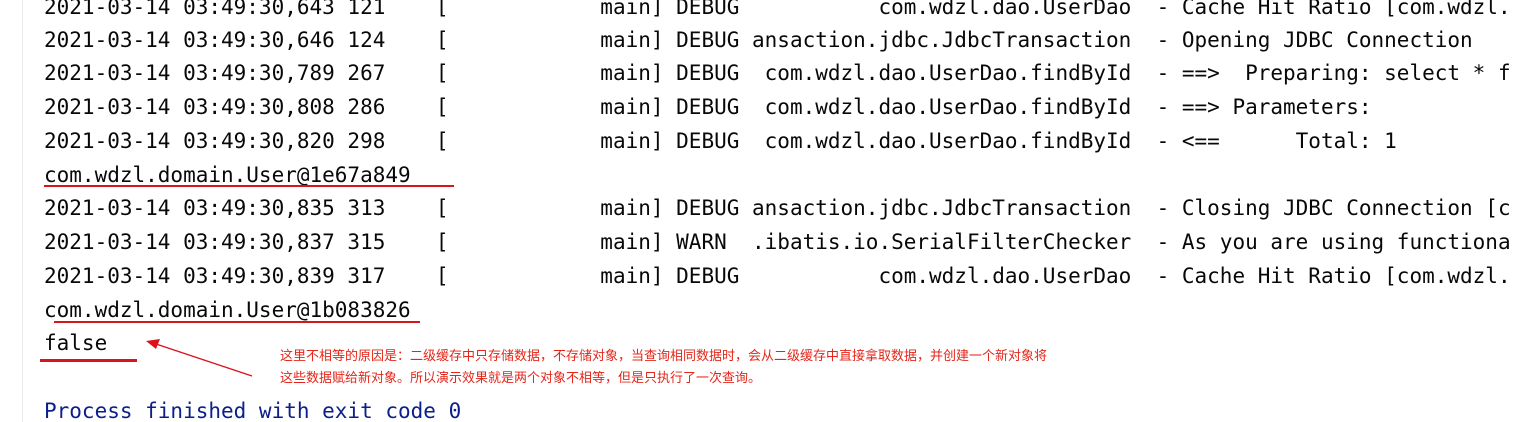 The width and height of the screenshot is (1538, 422). What do you see at coordinates (227, 175) in the screenshot?
I see `object-output-line: com.wdzl.domain.User@1e67a849` at bounding box center [227, 175].